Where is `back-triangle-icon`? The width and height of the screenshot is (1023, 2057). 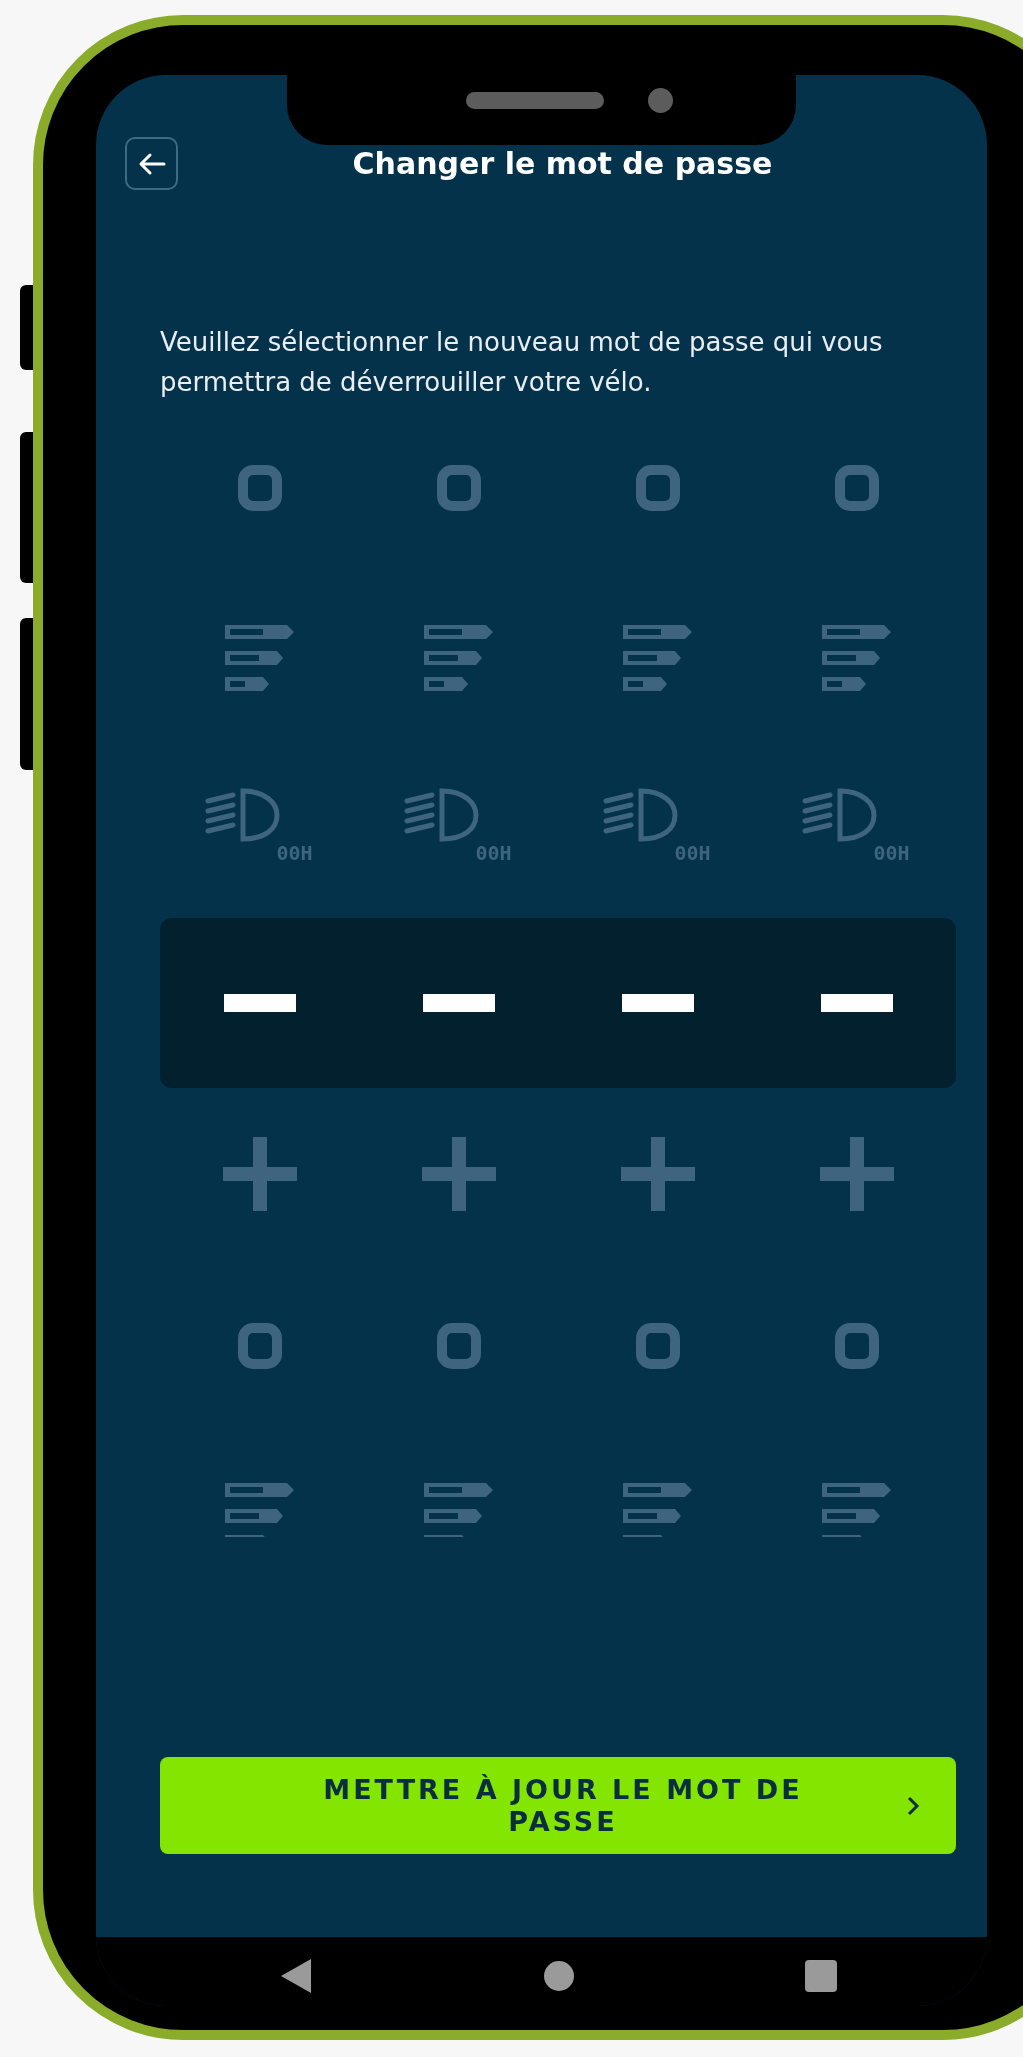
back-triangle-icon is located at coordinates (296, 1975).